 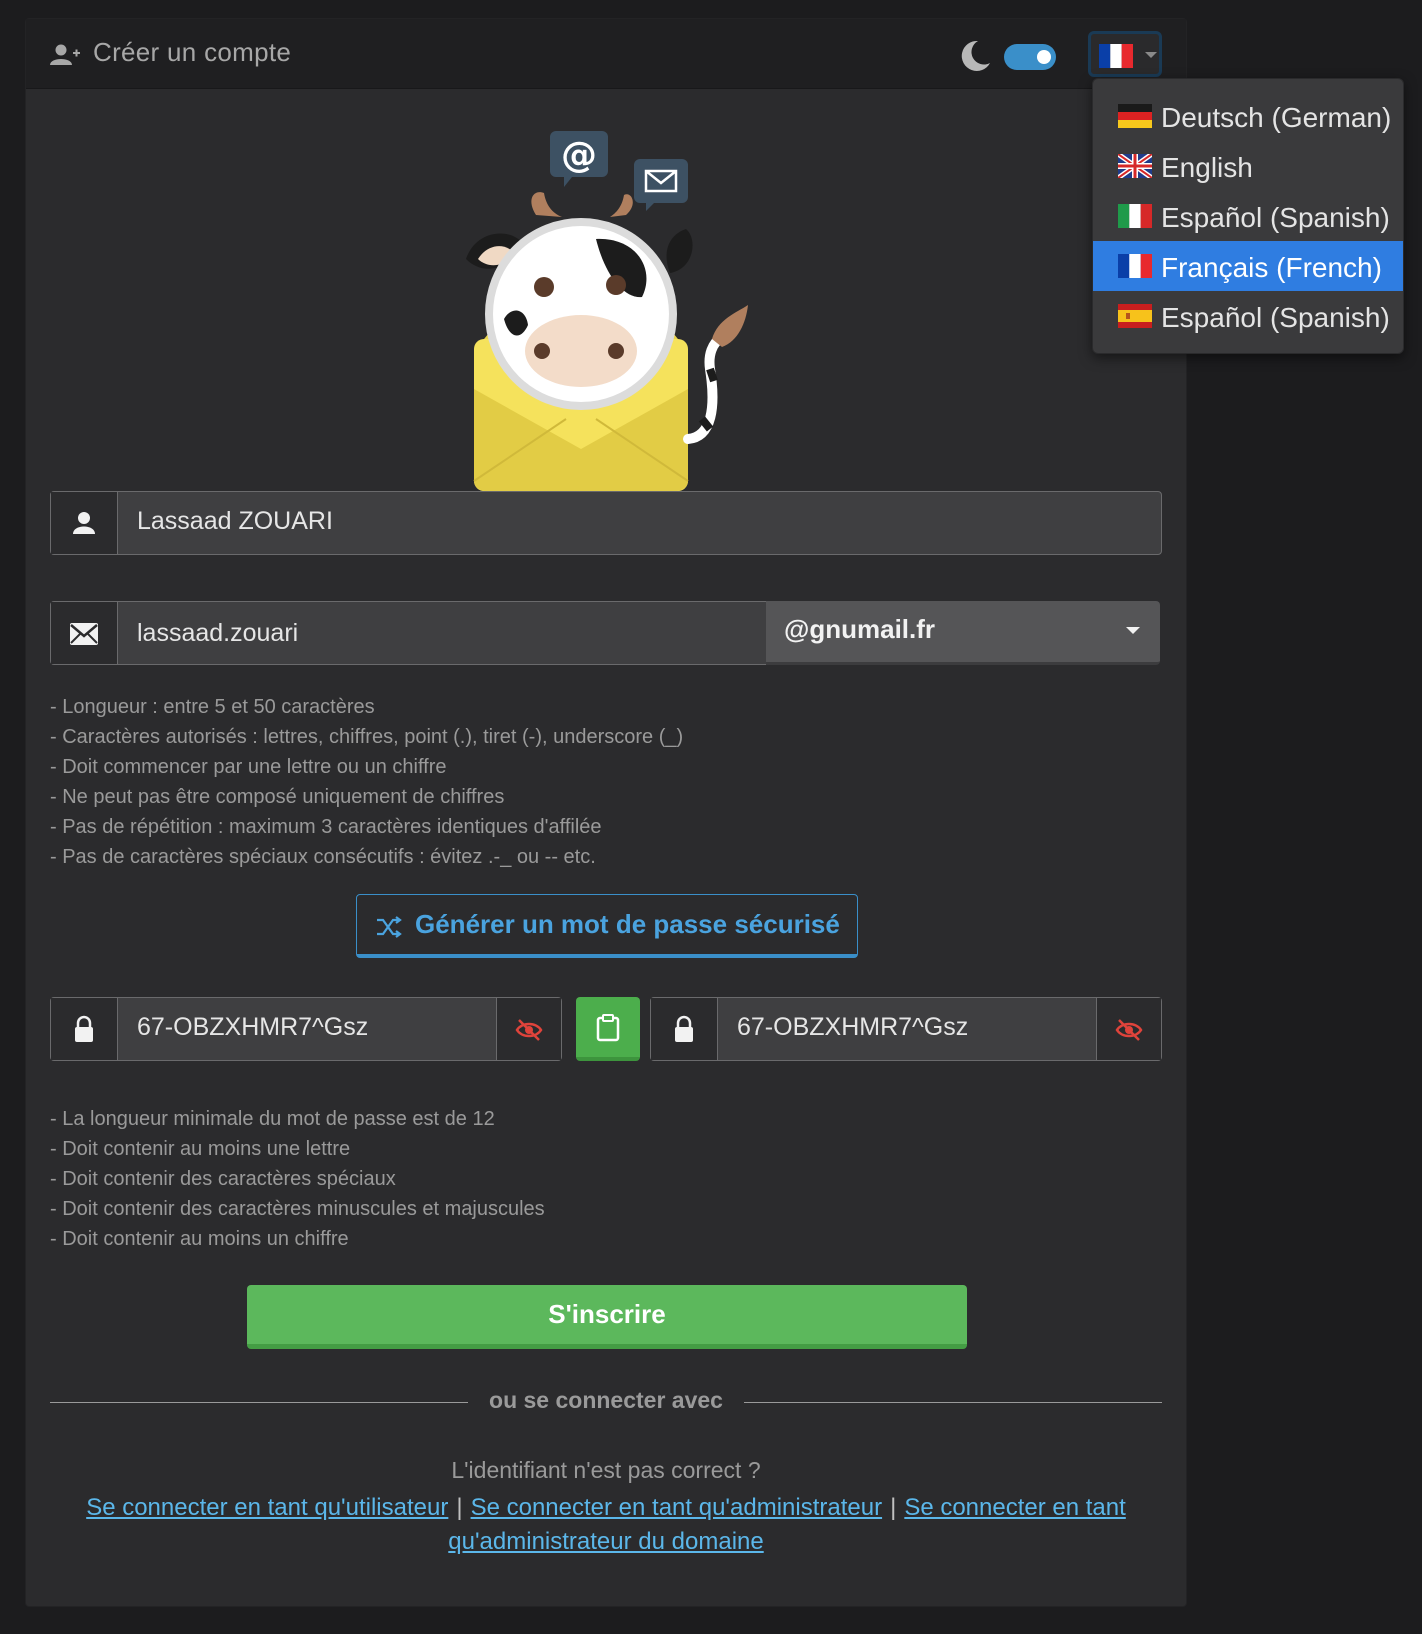 What do you see at coordinates (607, 1314) in the screenshot?
I see `signup-submit-label: S'inscrire` at bounding box center [607, 1314].